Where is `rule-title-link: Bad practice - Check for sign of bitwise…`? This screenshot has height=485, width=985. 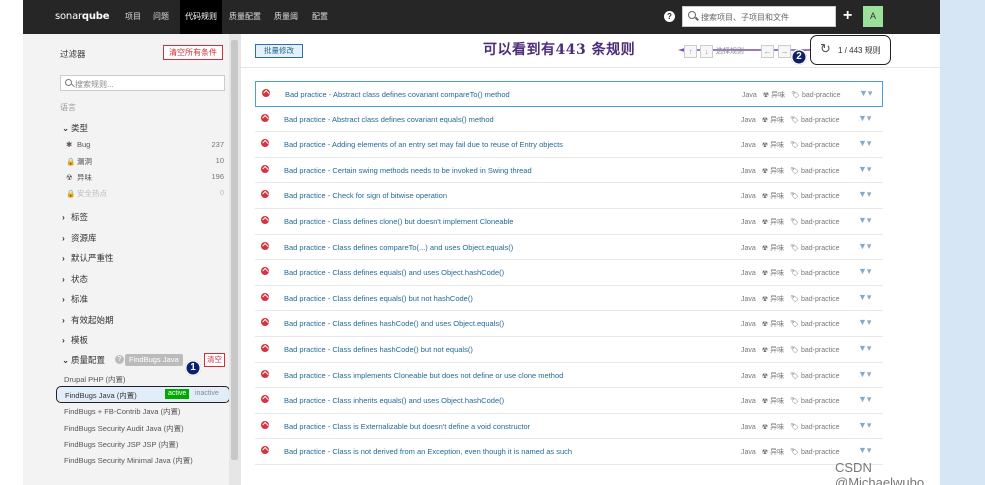
rule-title-link: Bad practice - Check for sign of bitwise… is located at coordinates (365, 195).